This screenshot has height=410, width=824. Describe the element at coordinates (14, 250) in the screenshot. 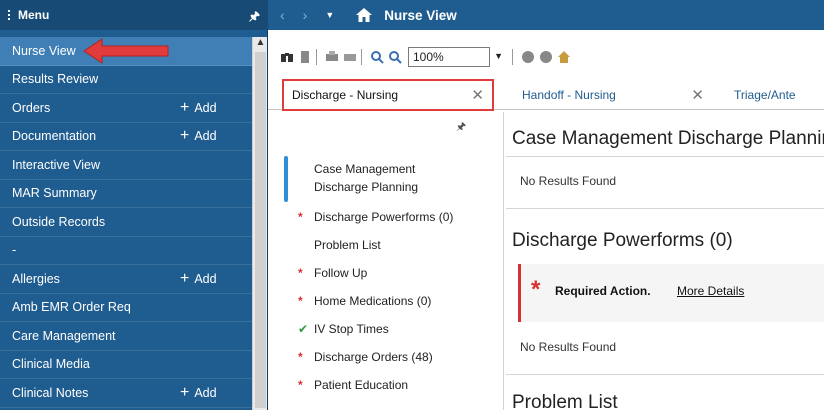

I see `menu-item-label: -` at that location.